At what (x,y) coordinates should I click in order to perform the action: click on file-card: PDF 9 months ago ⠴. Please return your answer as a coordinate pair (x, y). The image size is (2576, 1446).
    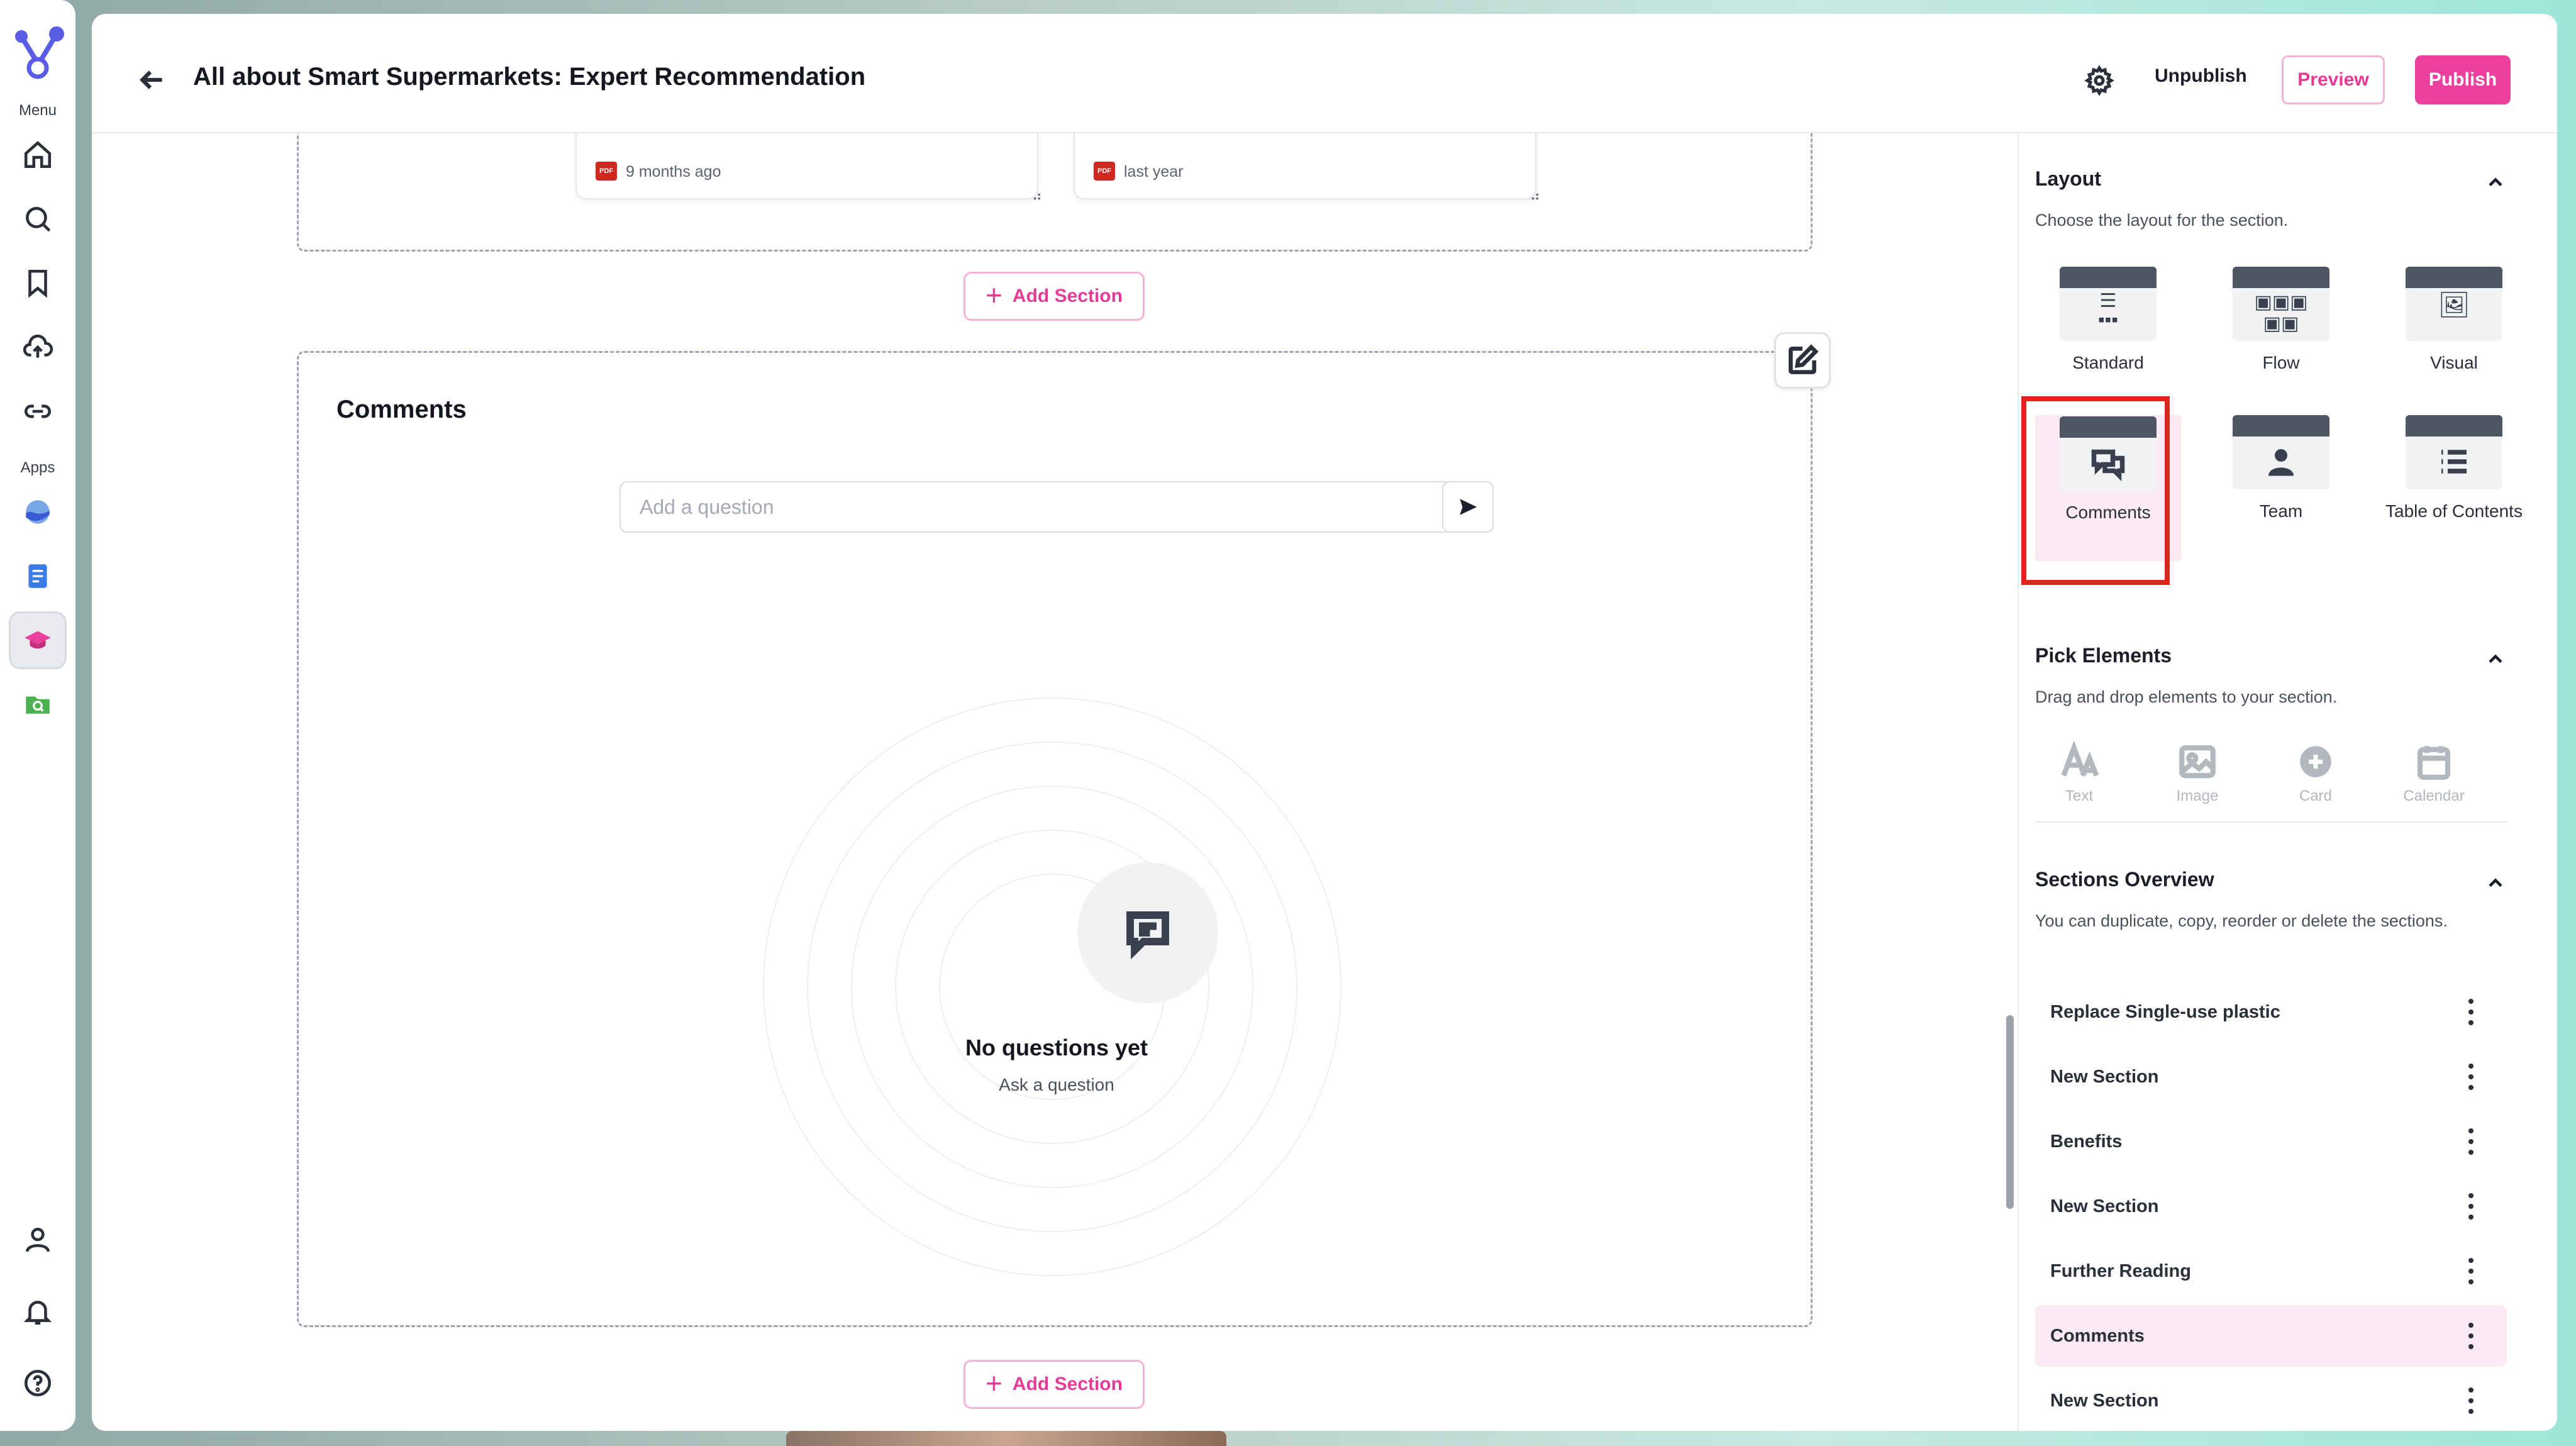
    Looking at the image, I should click on (808, 168).